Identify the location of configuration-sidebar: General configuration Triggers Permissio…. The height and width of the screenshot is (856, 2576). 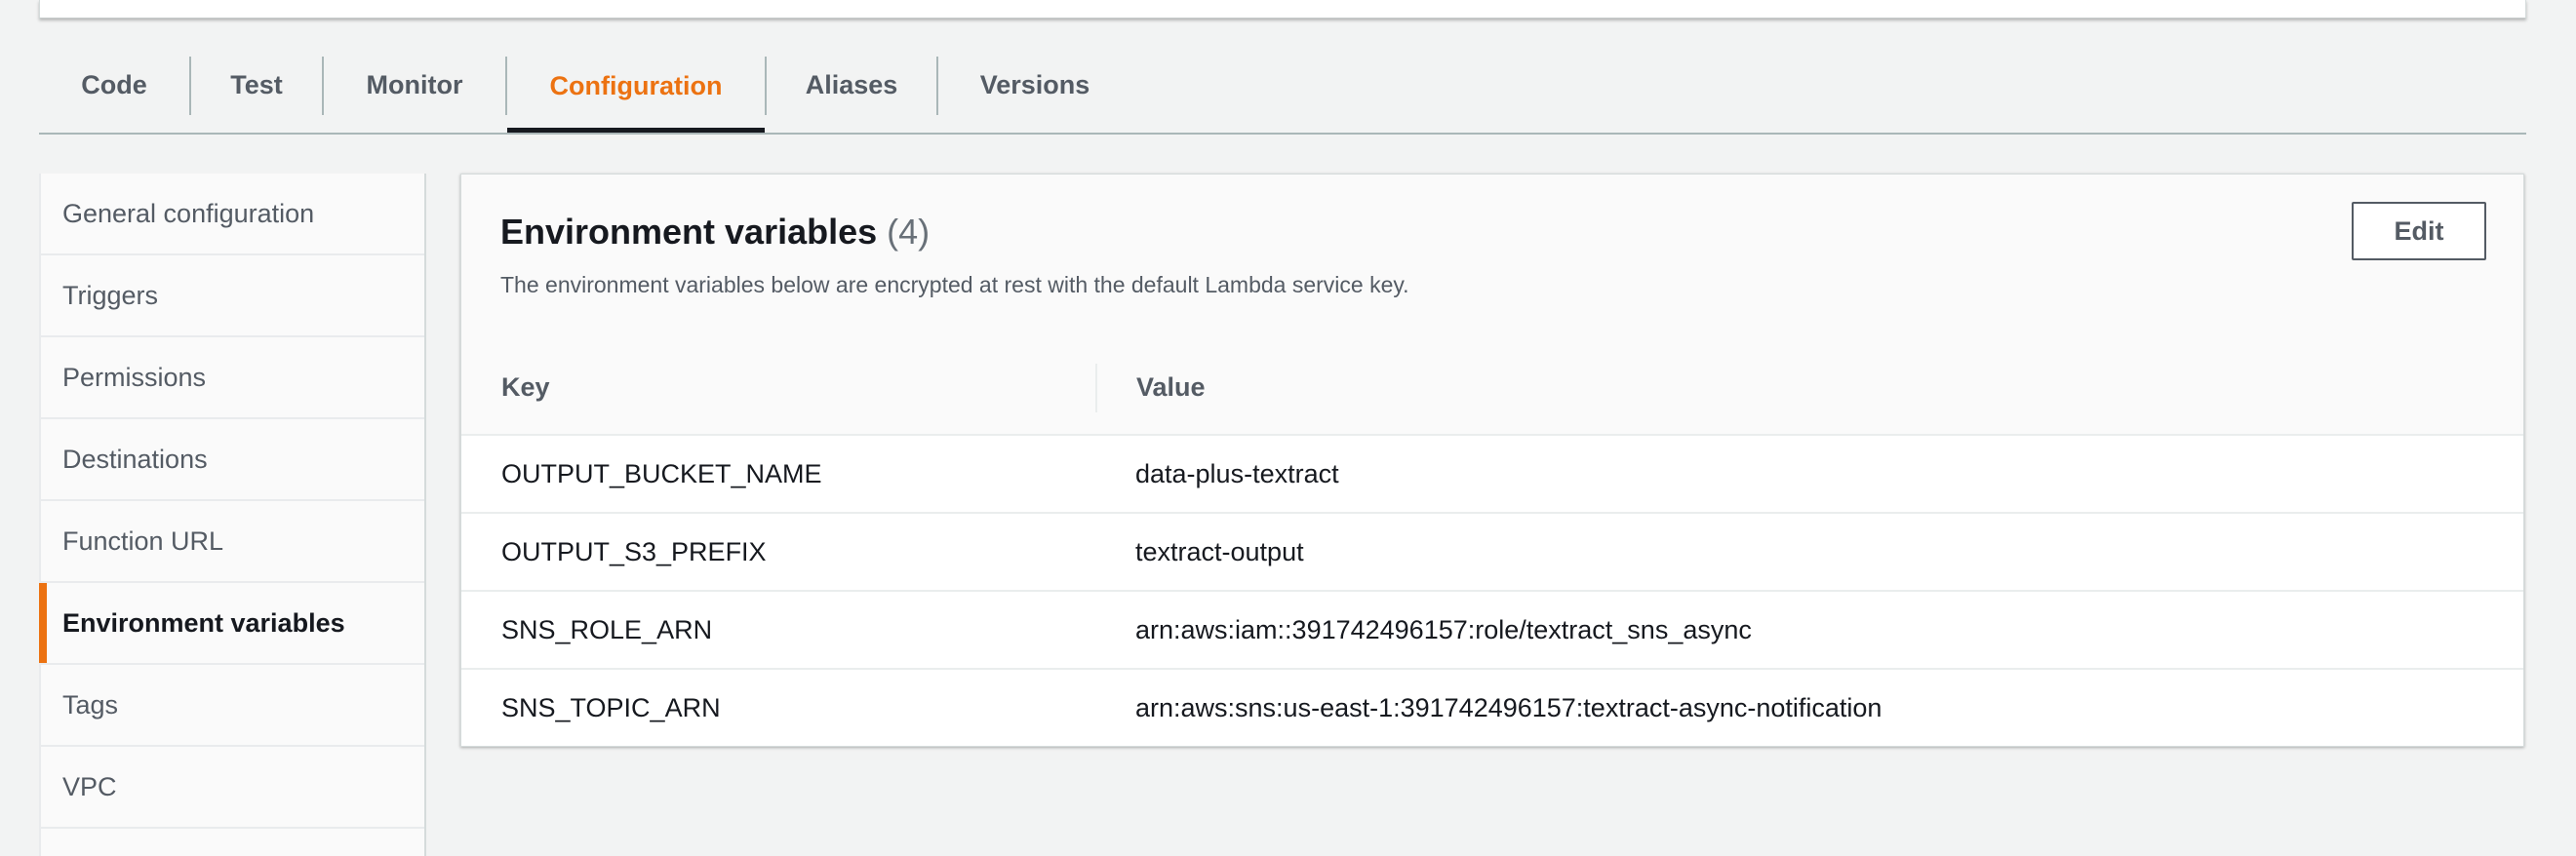
(232, 515).